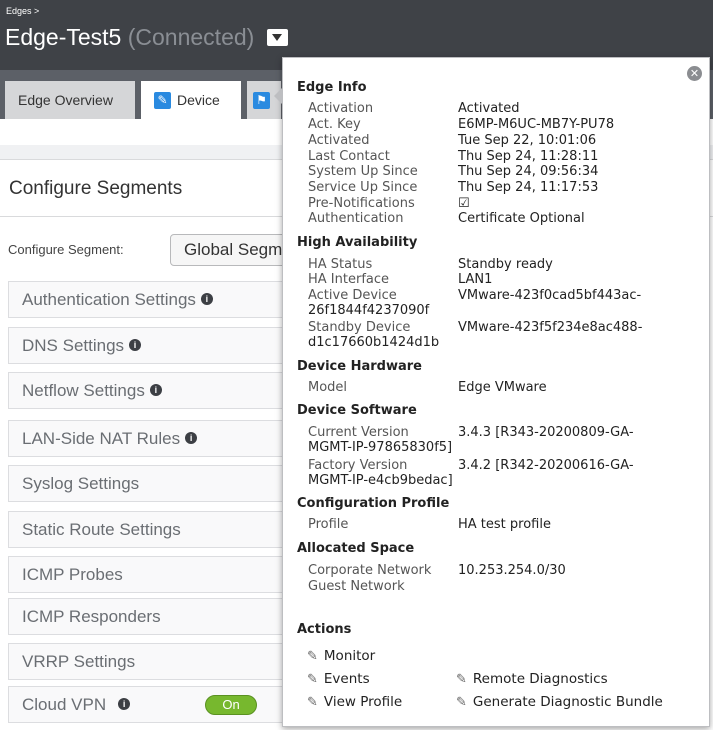 Image resolution: width=713 pixels, height=730 pixels. Describe the element at coordinates (528, 187) in the screenshot. I see `service-up-value: Thu Sep 24, 11:17:53` at that location.